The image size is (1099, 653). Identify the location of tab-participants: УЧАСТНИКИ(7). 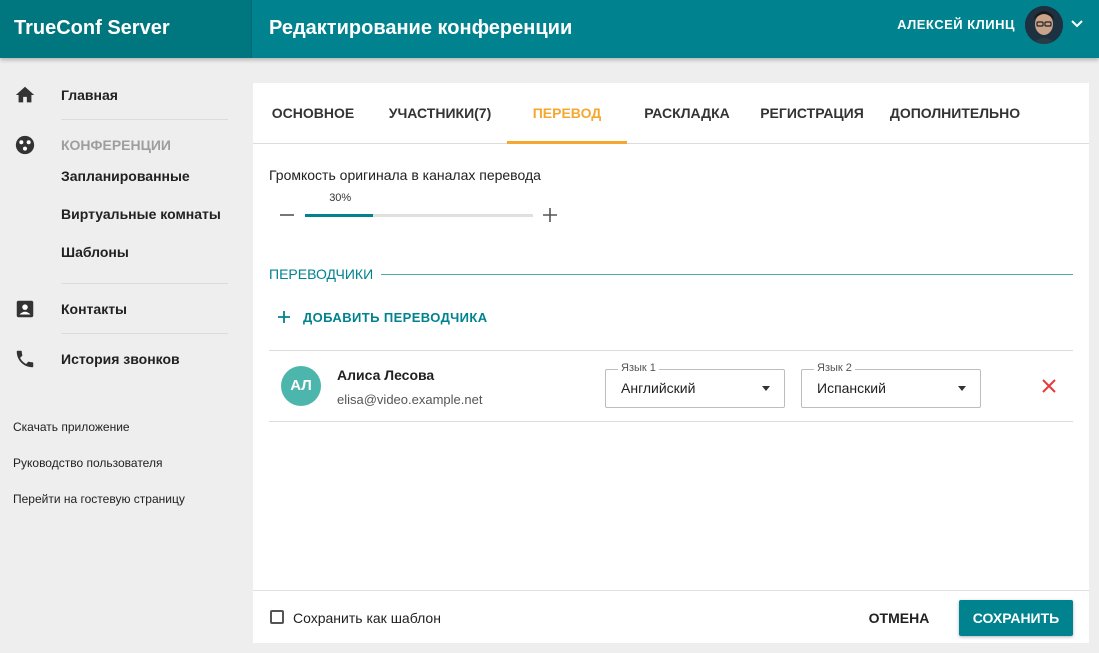
(440, 113).